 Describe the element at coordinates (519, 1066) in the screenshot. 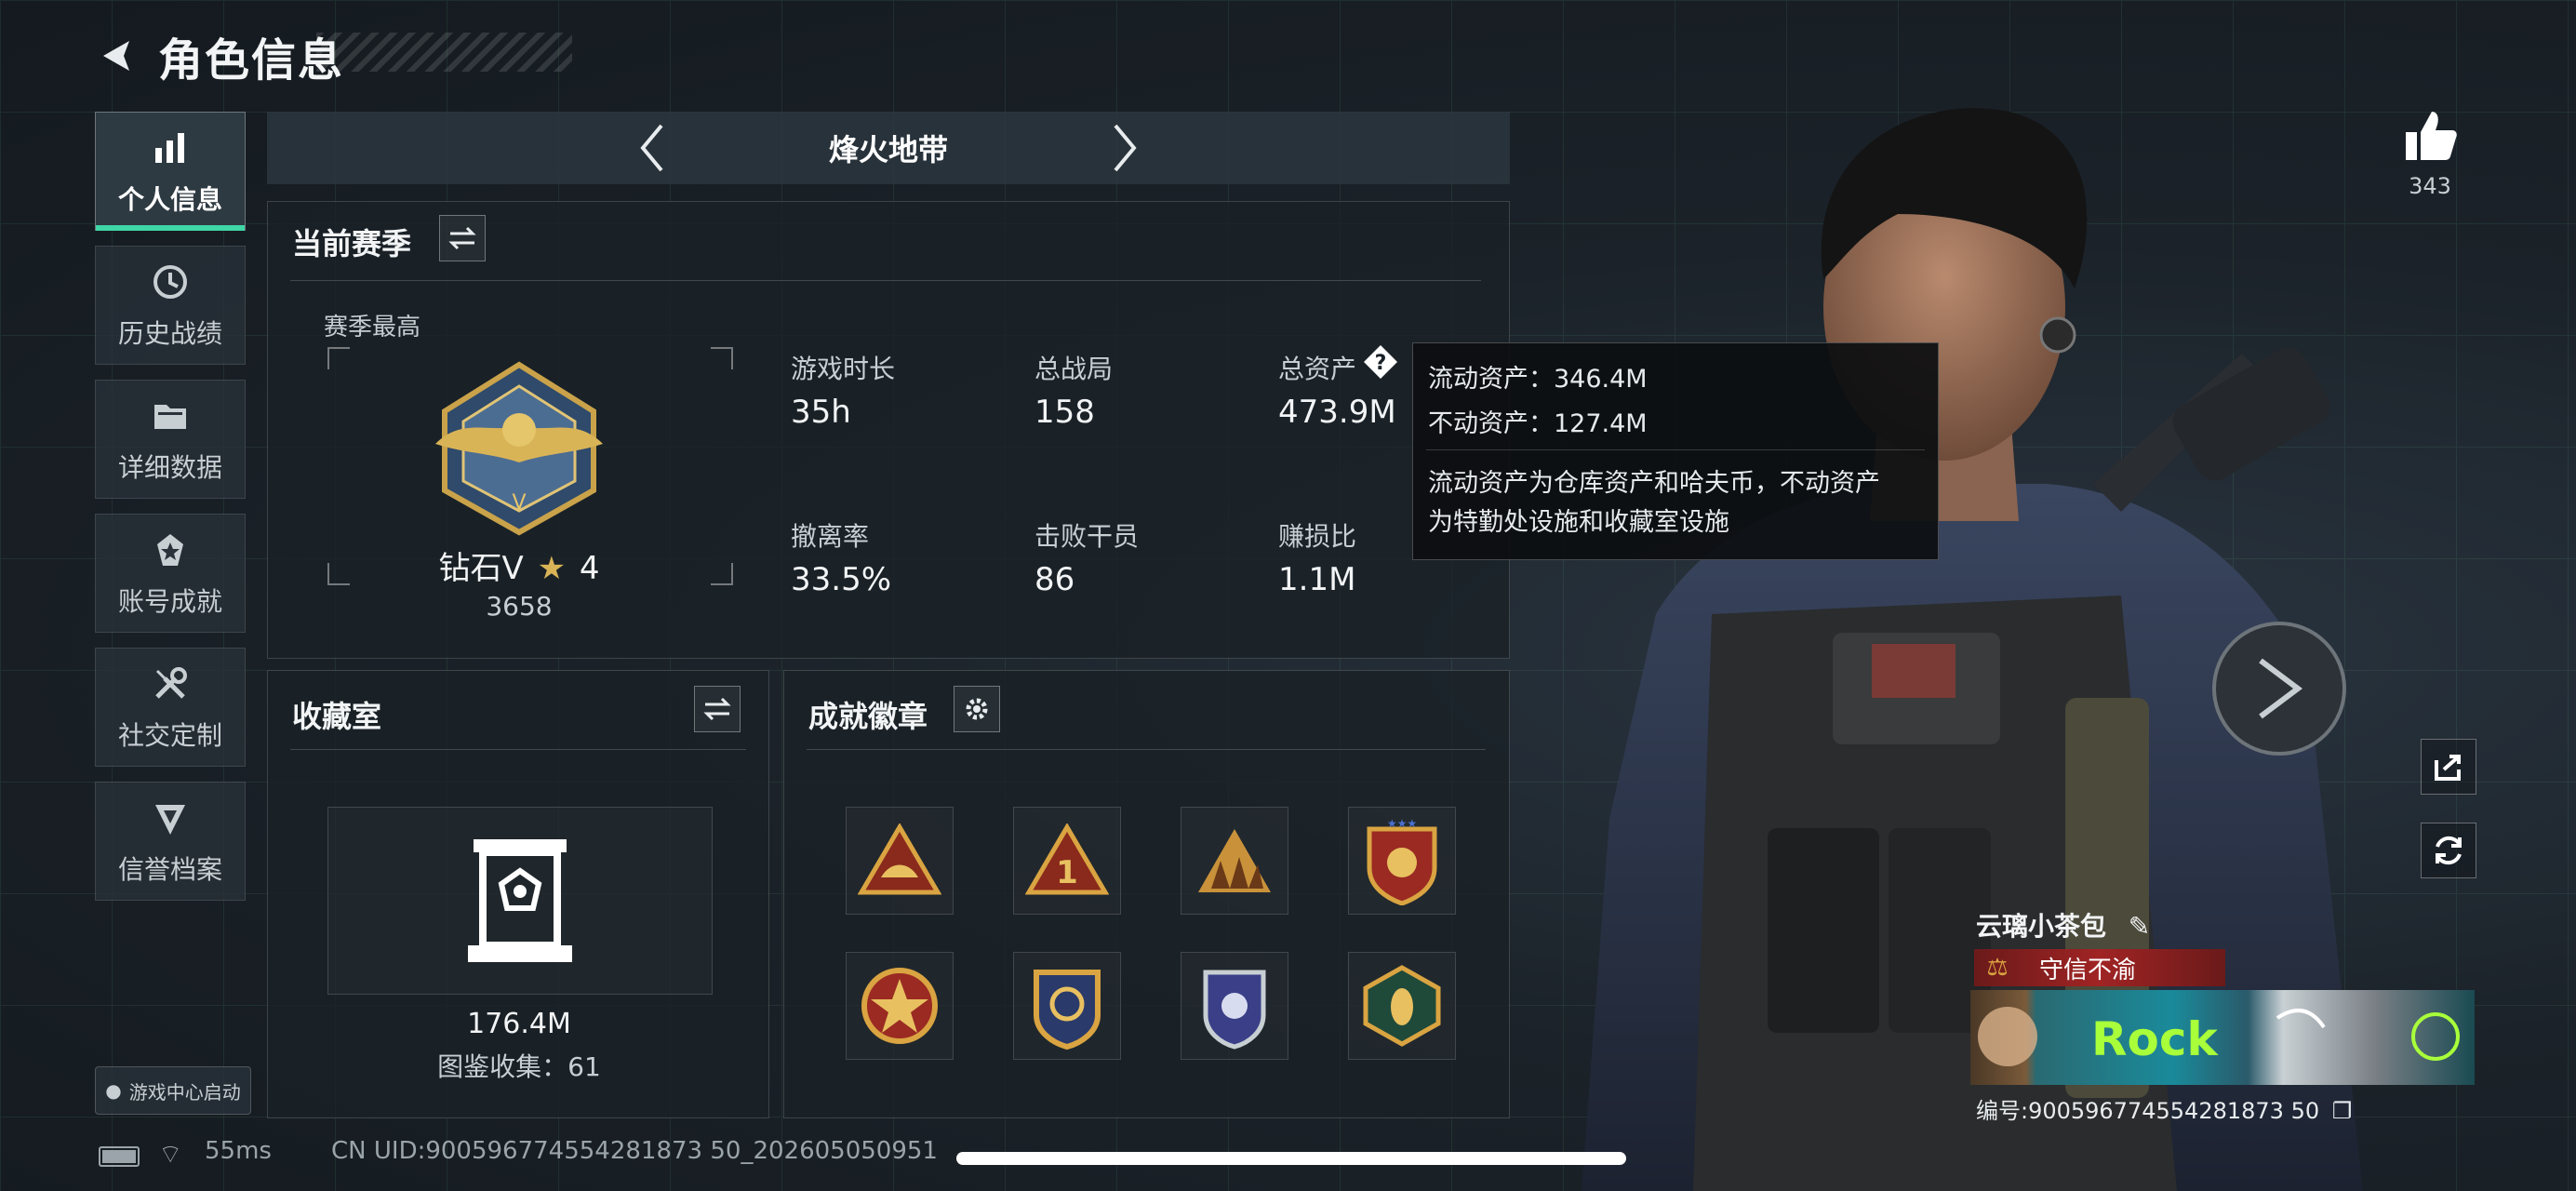

I see `collection-catalog: 图鉴收集：61` at that location.